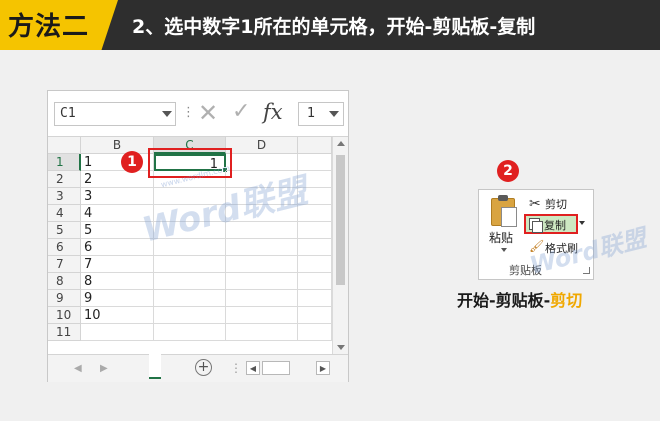 The image size is (660, 421). I want to click on table-row: 3 3, so click(190, 196).